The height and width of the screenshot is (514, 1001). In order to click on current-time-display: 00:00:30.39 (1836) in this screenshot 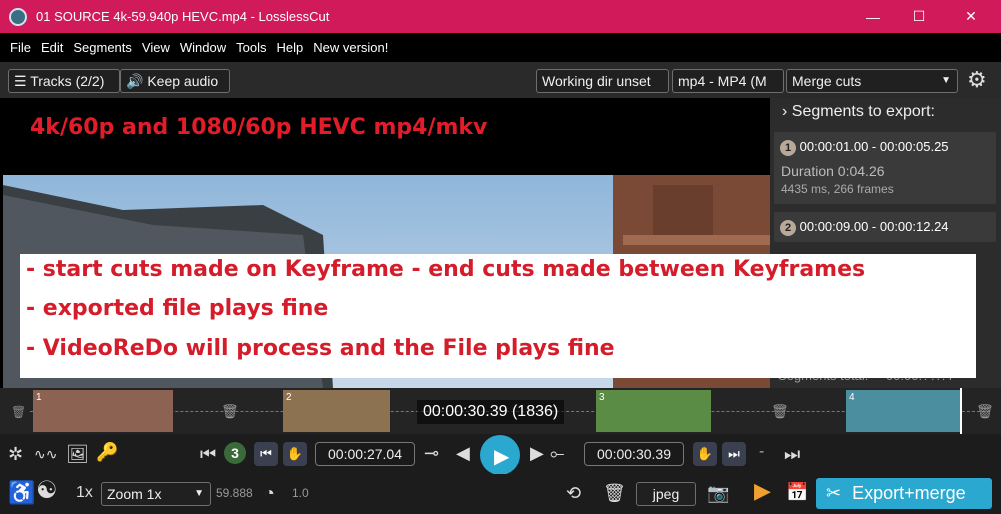, I will do `click(491, 412)`.